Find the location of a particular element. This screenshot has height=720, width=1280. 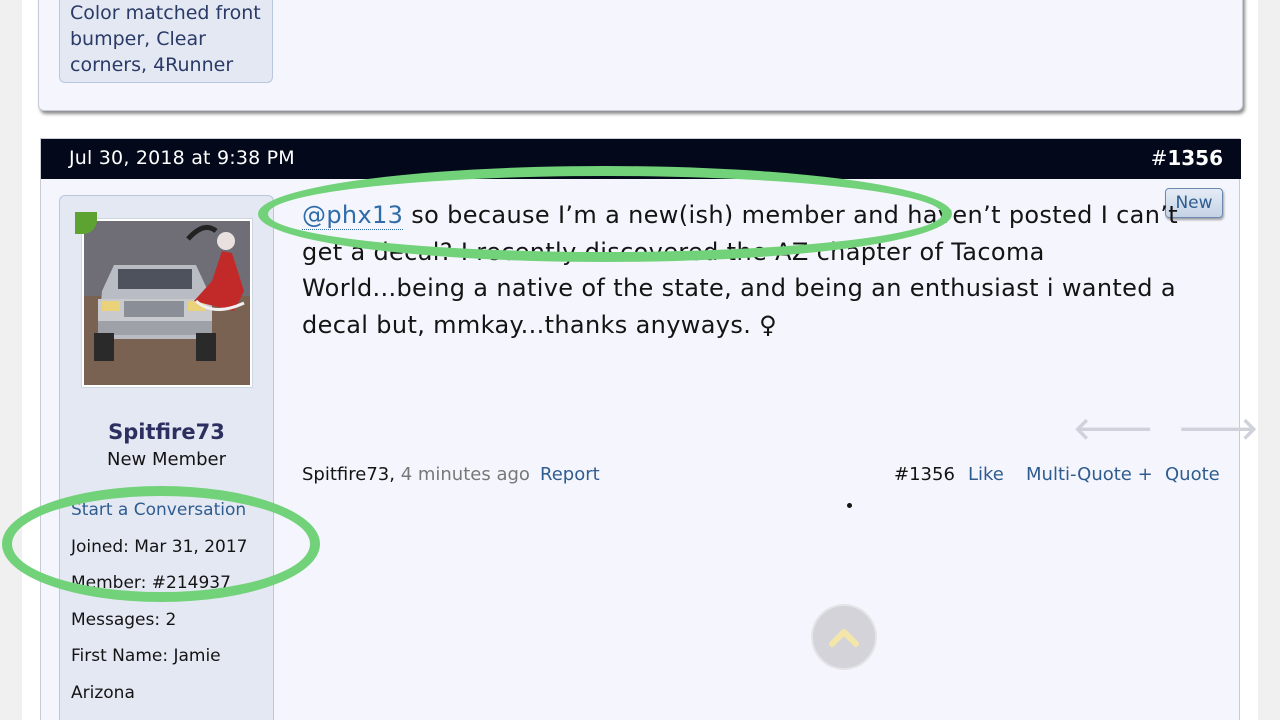

signature-line: corners, 4Runner is located at coordinates (152, 65).